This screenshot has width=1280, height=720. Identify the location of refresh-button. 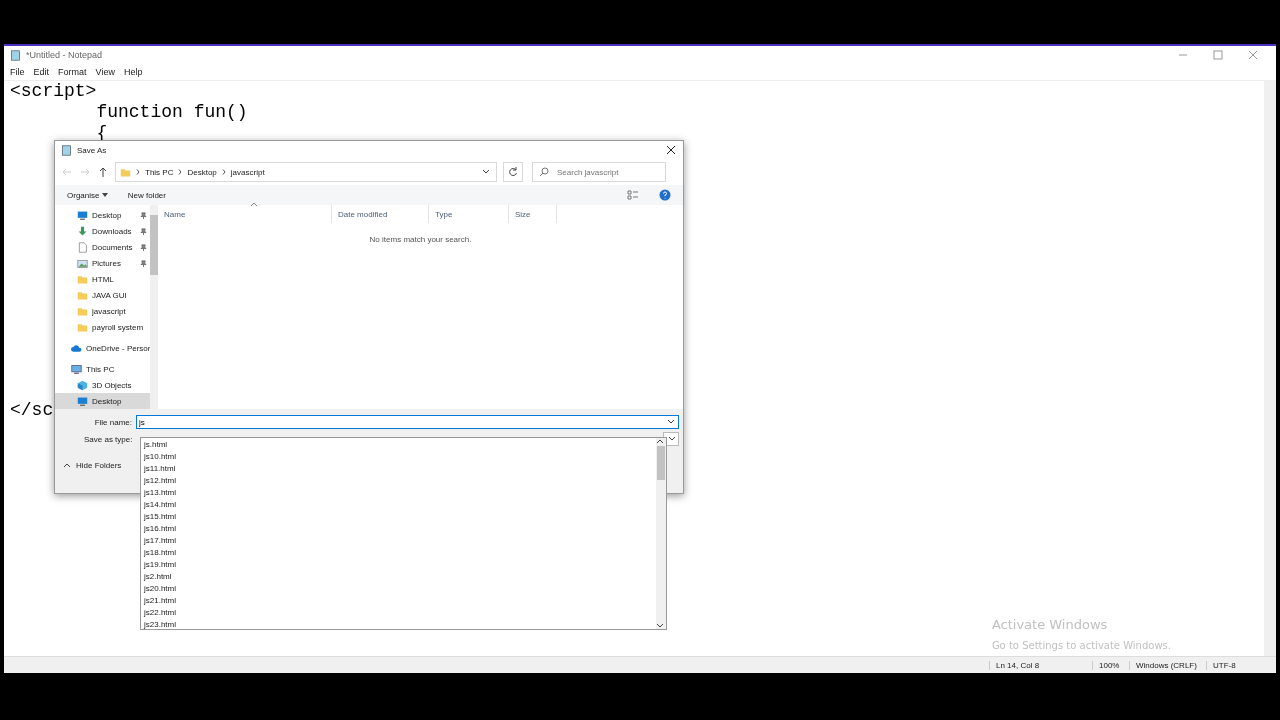
(513, 172).